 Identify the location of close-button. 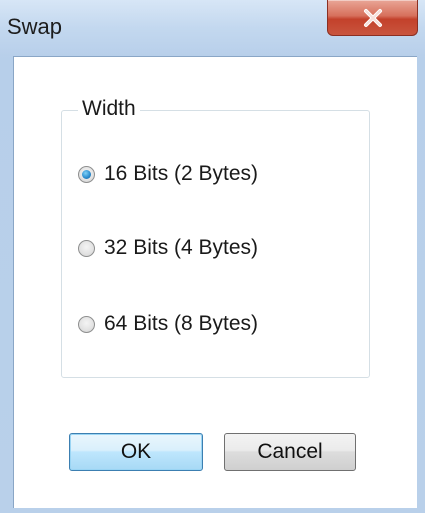
(372, 18).